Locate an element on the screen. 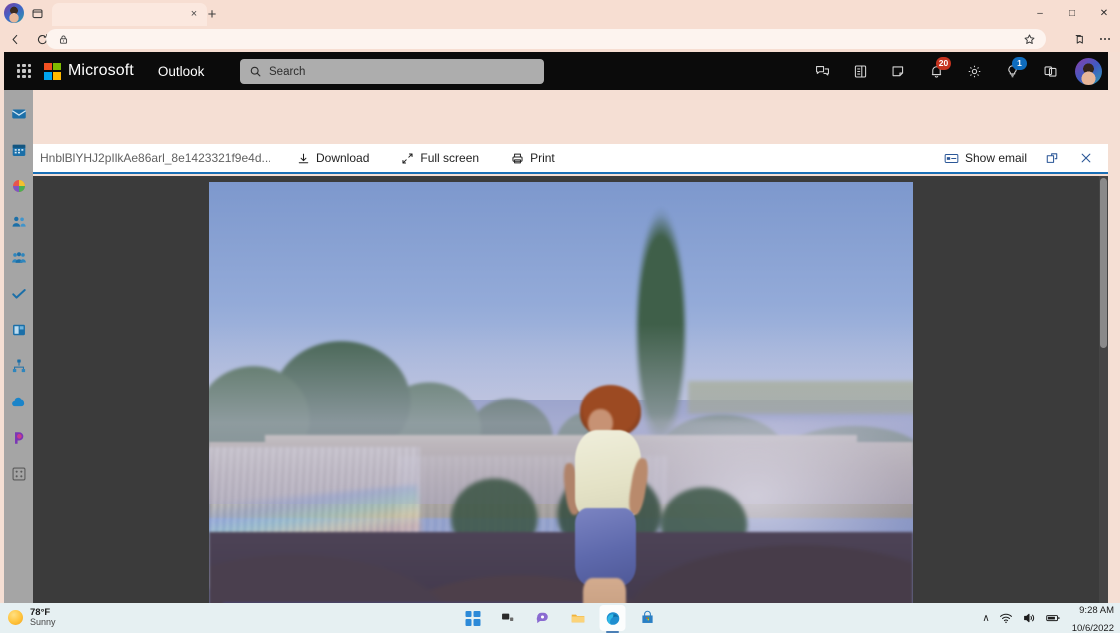  edge-button is located at coordinates (612, 618).